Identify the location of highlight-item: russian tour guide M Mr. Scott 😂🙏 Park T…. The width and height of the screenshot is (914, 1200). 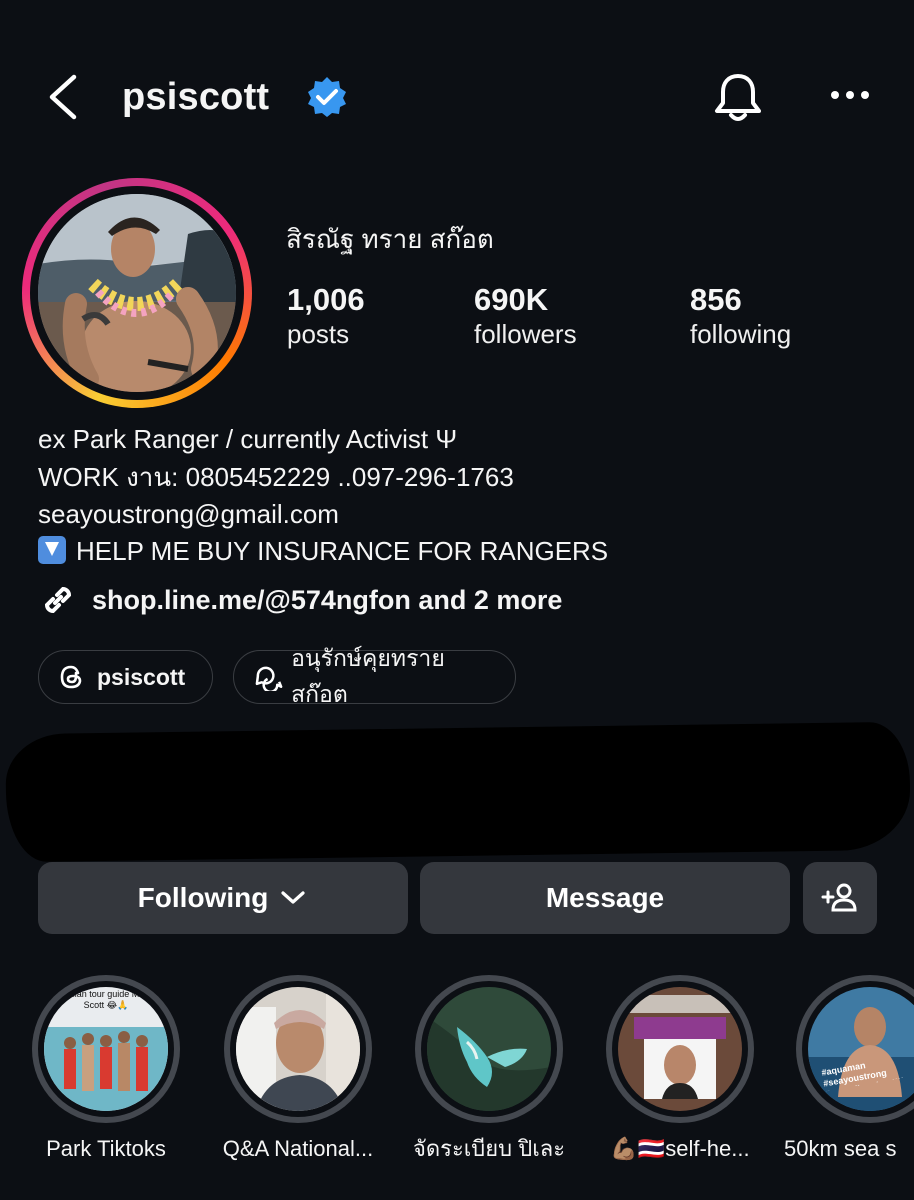
(106, 1068).